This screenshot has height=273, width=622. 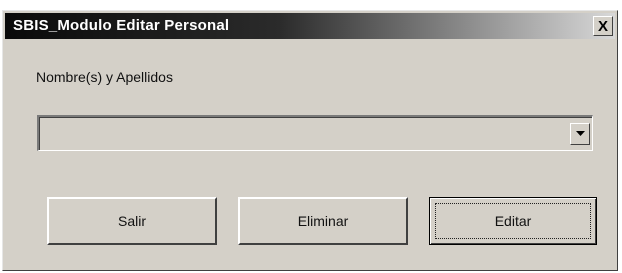 What do you see at coordinates (315, 133) in the screenshot?
I see `name-select` at bounding box center [315, 133].